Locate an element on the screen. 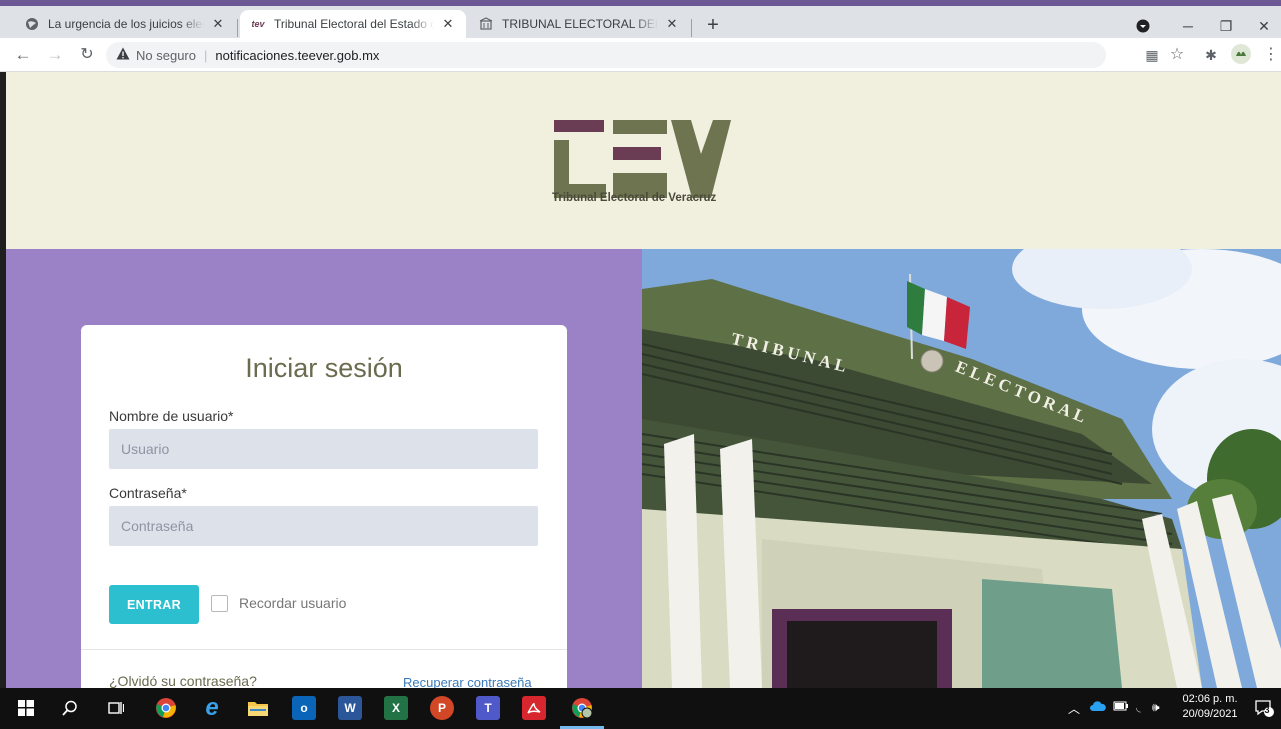 The width and height of the screenshot is (1281, 729). teams-icon: T is located at coordinates (488, 708).